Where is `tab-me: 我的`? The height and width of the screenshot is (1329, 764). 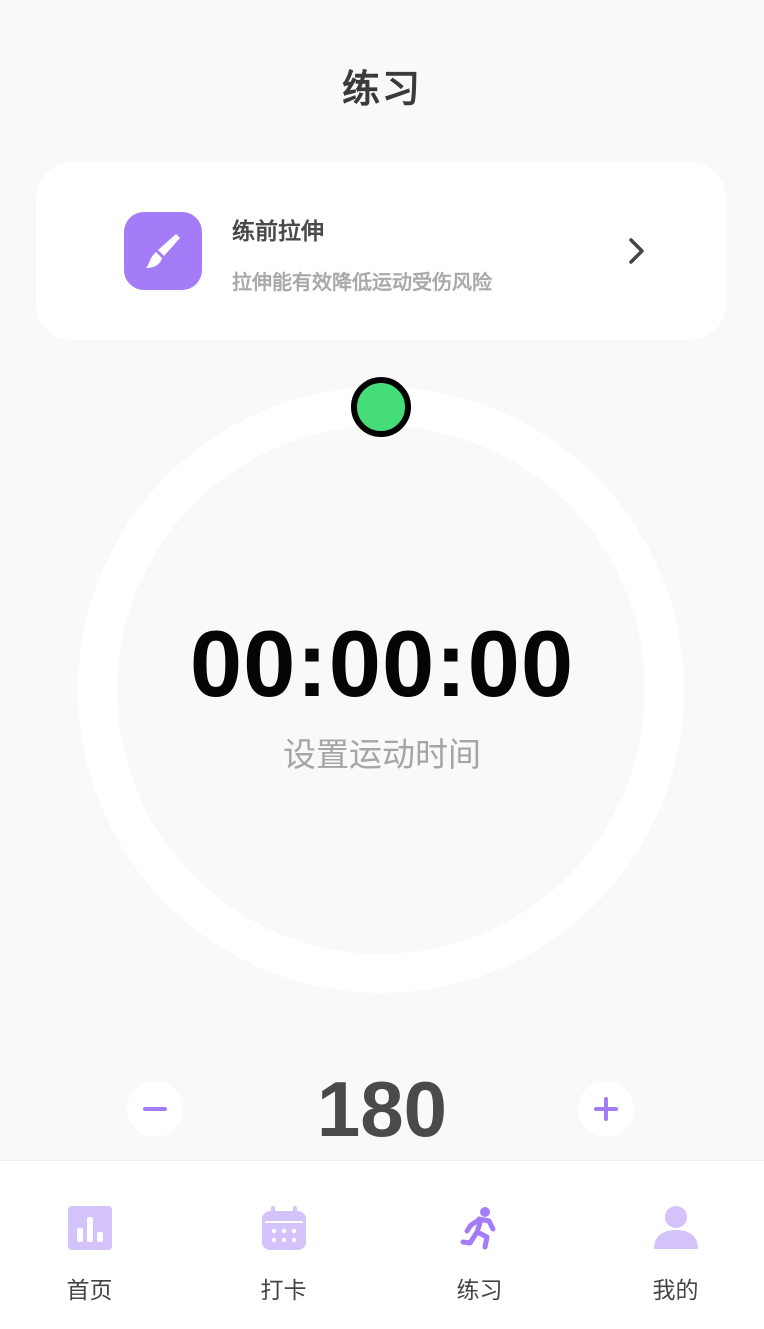 tab-me: 我的 is located at coordinates (672, 1245).